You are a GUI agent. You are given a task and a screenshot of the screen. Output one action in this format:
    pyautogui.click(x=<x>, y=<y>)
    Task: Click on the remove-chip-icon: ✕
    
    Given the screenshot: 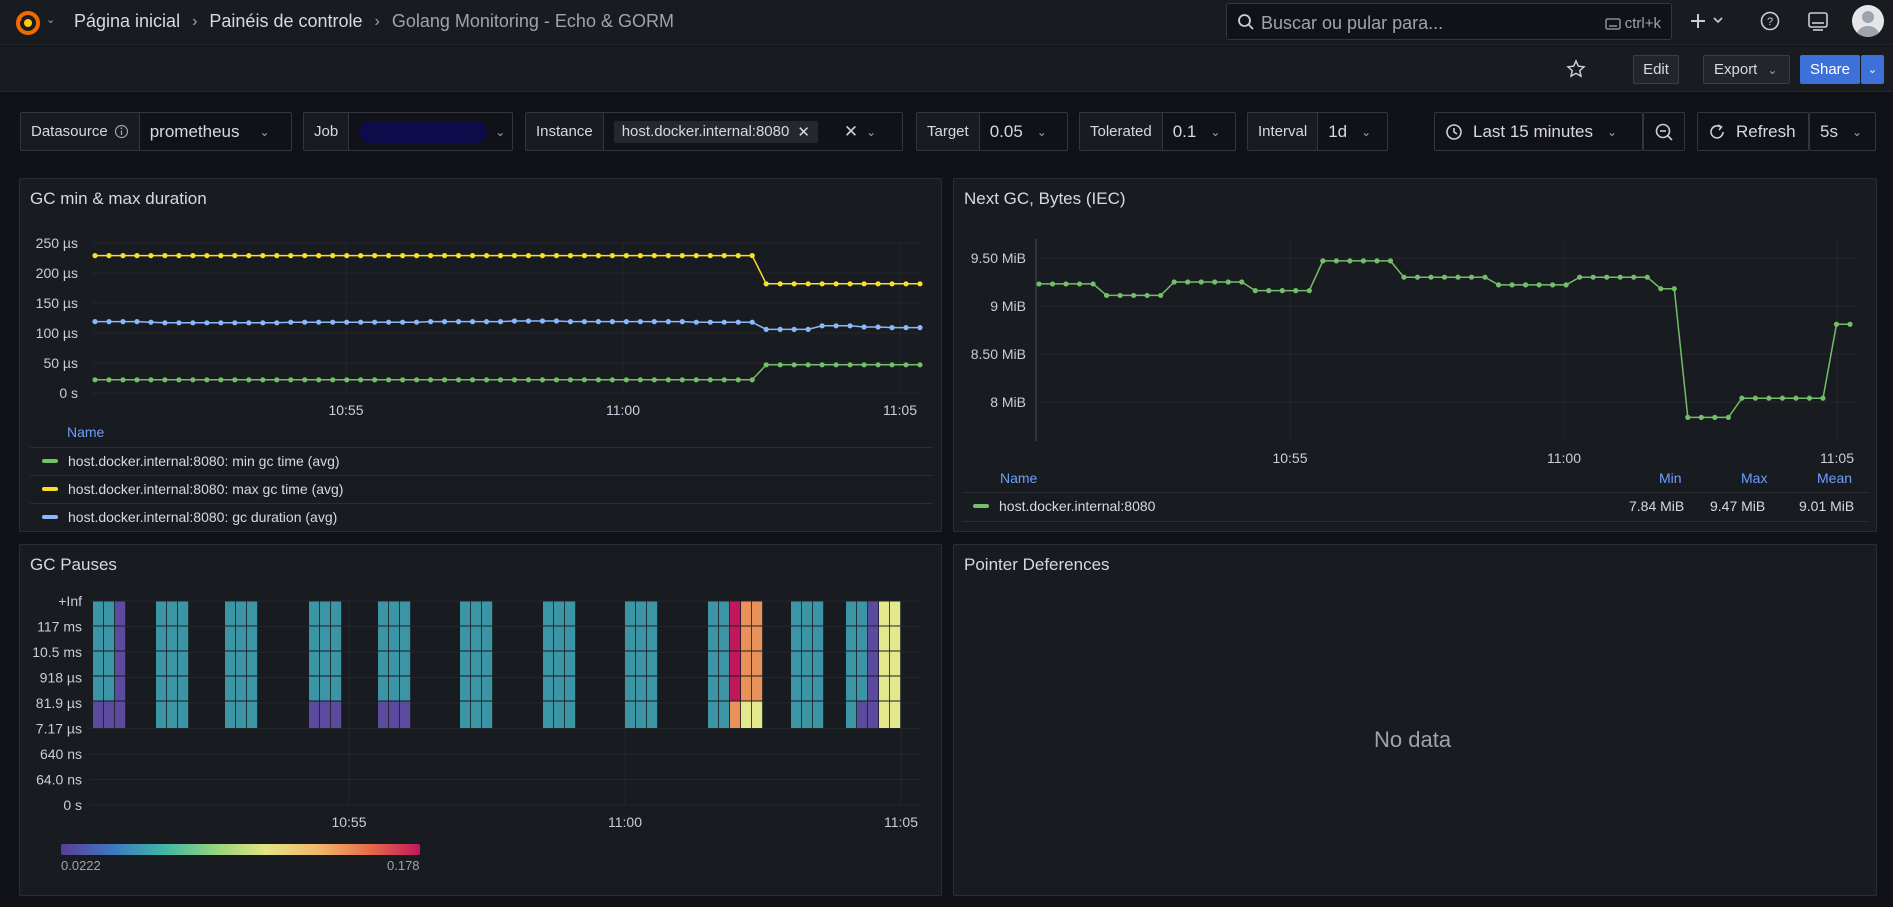 What is the action you would take?
    pyautogui.click(x=803, y=132)
    